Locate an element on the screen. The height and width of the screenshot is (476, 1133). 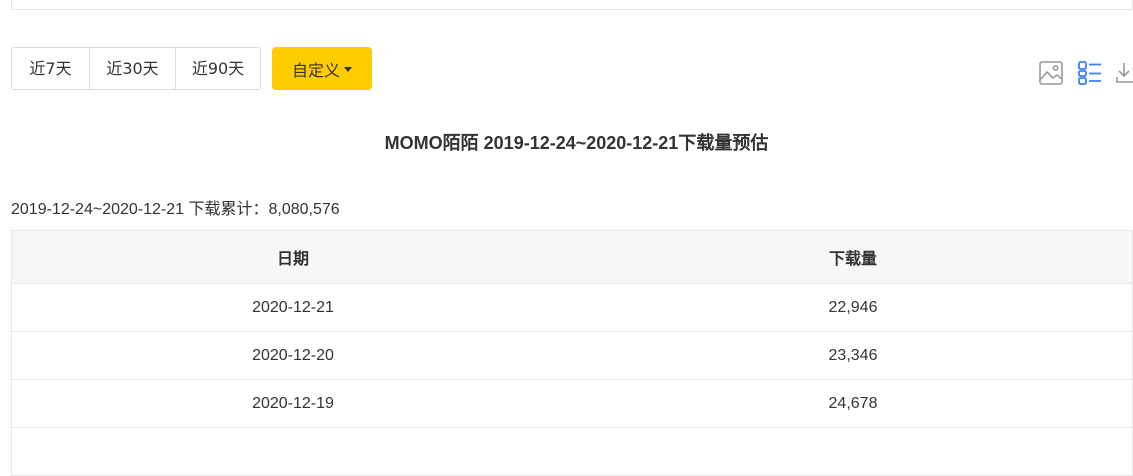
custom-range-button: 自定义 is located at coordinates (322, 68).